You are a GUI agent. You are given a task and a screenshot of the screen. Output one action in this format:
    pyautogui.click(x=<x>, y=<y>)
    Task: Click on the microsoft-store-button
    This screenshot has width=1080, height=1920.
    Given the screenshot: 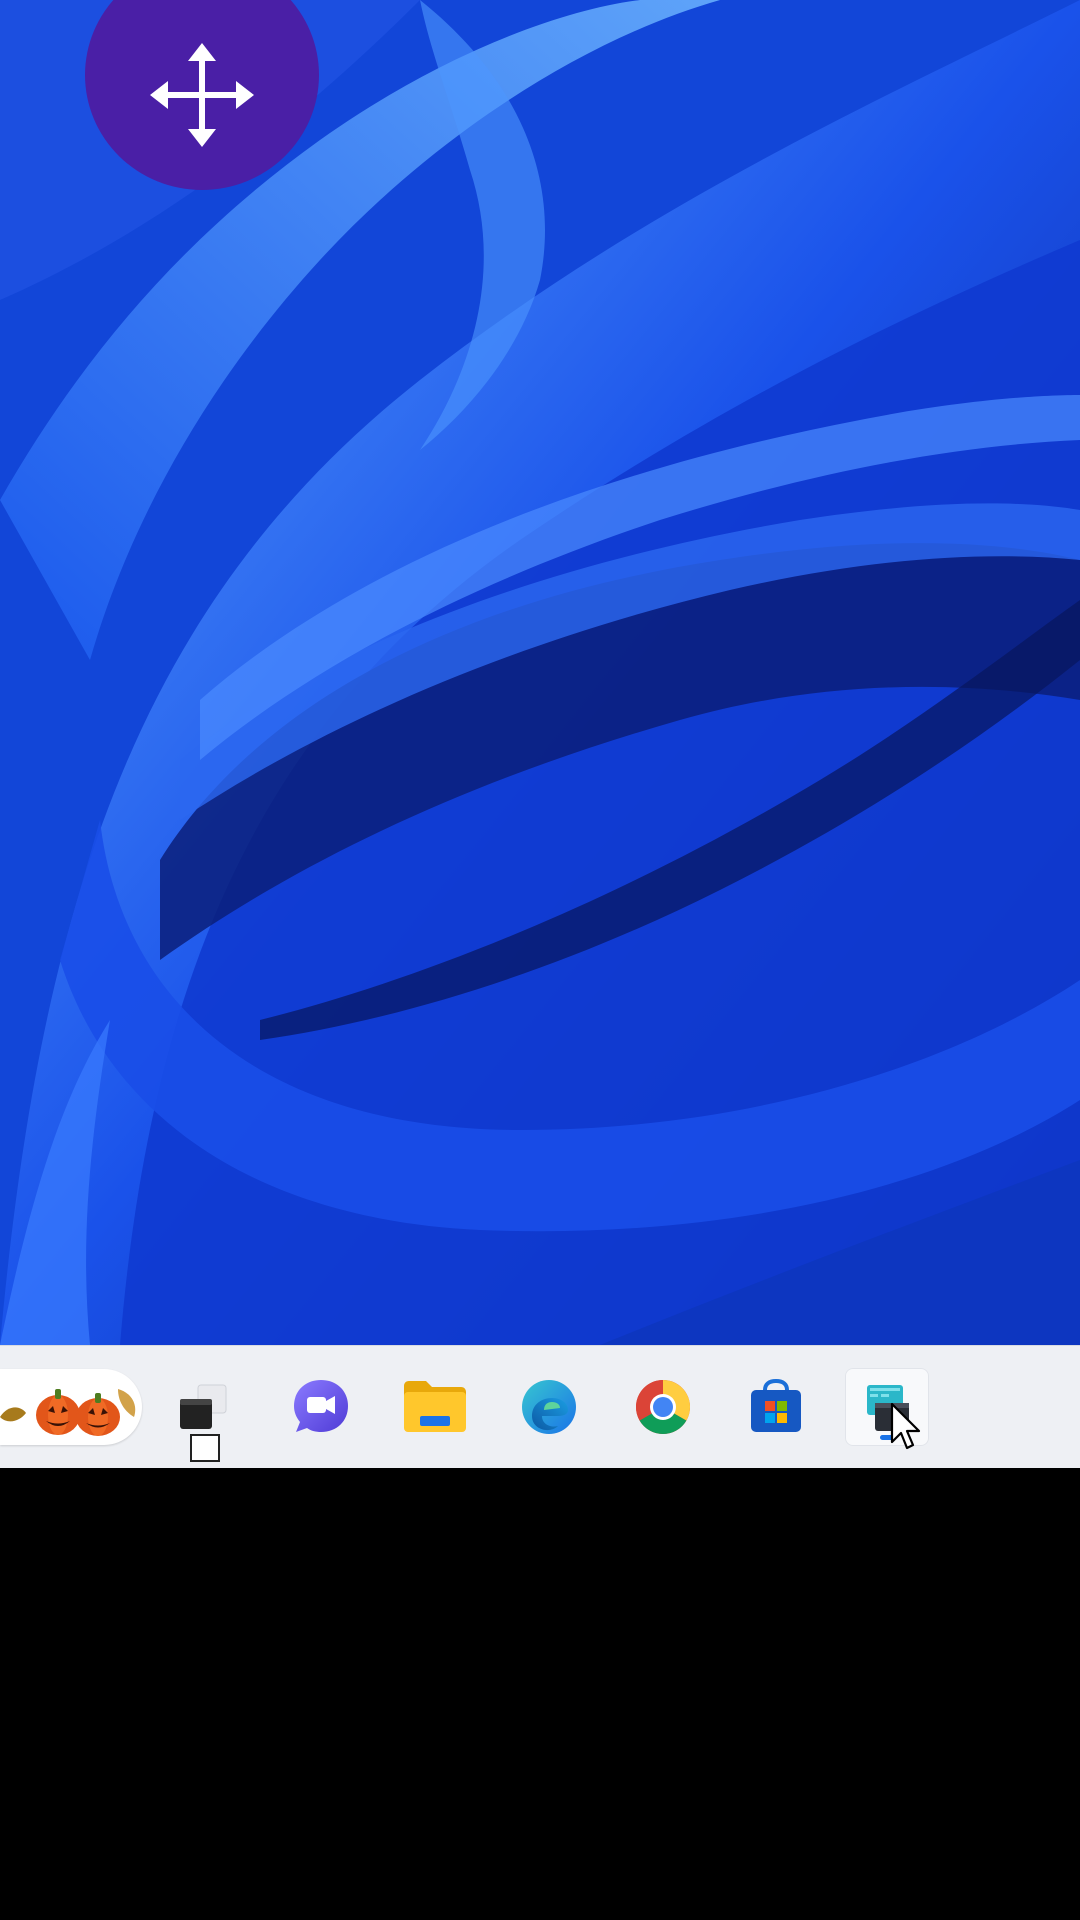 What is the action you would take?
    pyautogui.click(x=776, y=1407)
    